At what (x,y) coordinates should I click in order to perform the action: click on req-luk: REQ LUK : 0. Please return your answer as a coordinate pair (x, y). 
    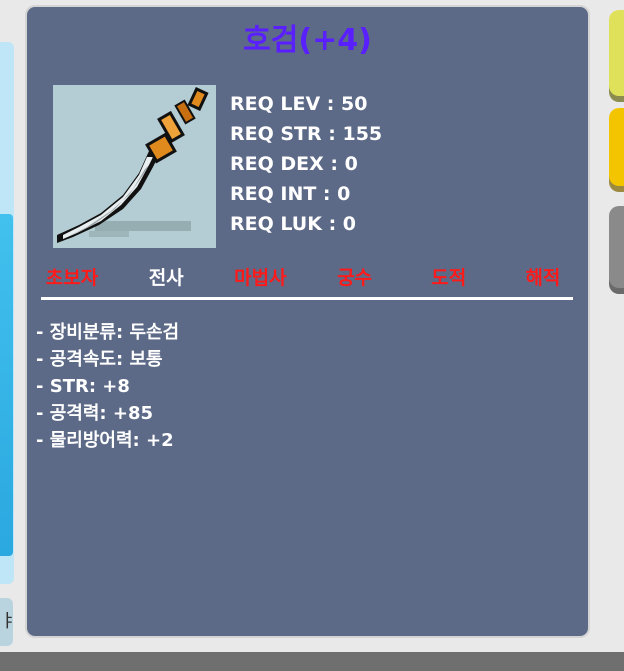
    Looking at the image, I should click on (293, 224).